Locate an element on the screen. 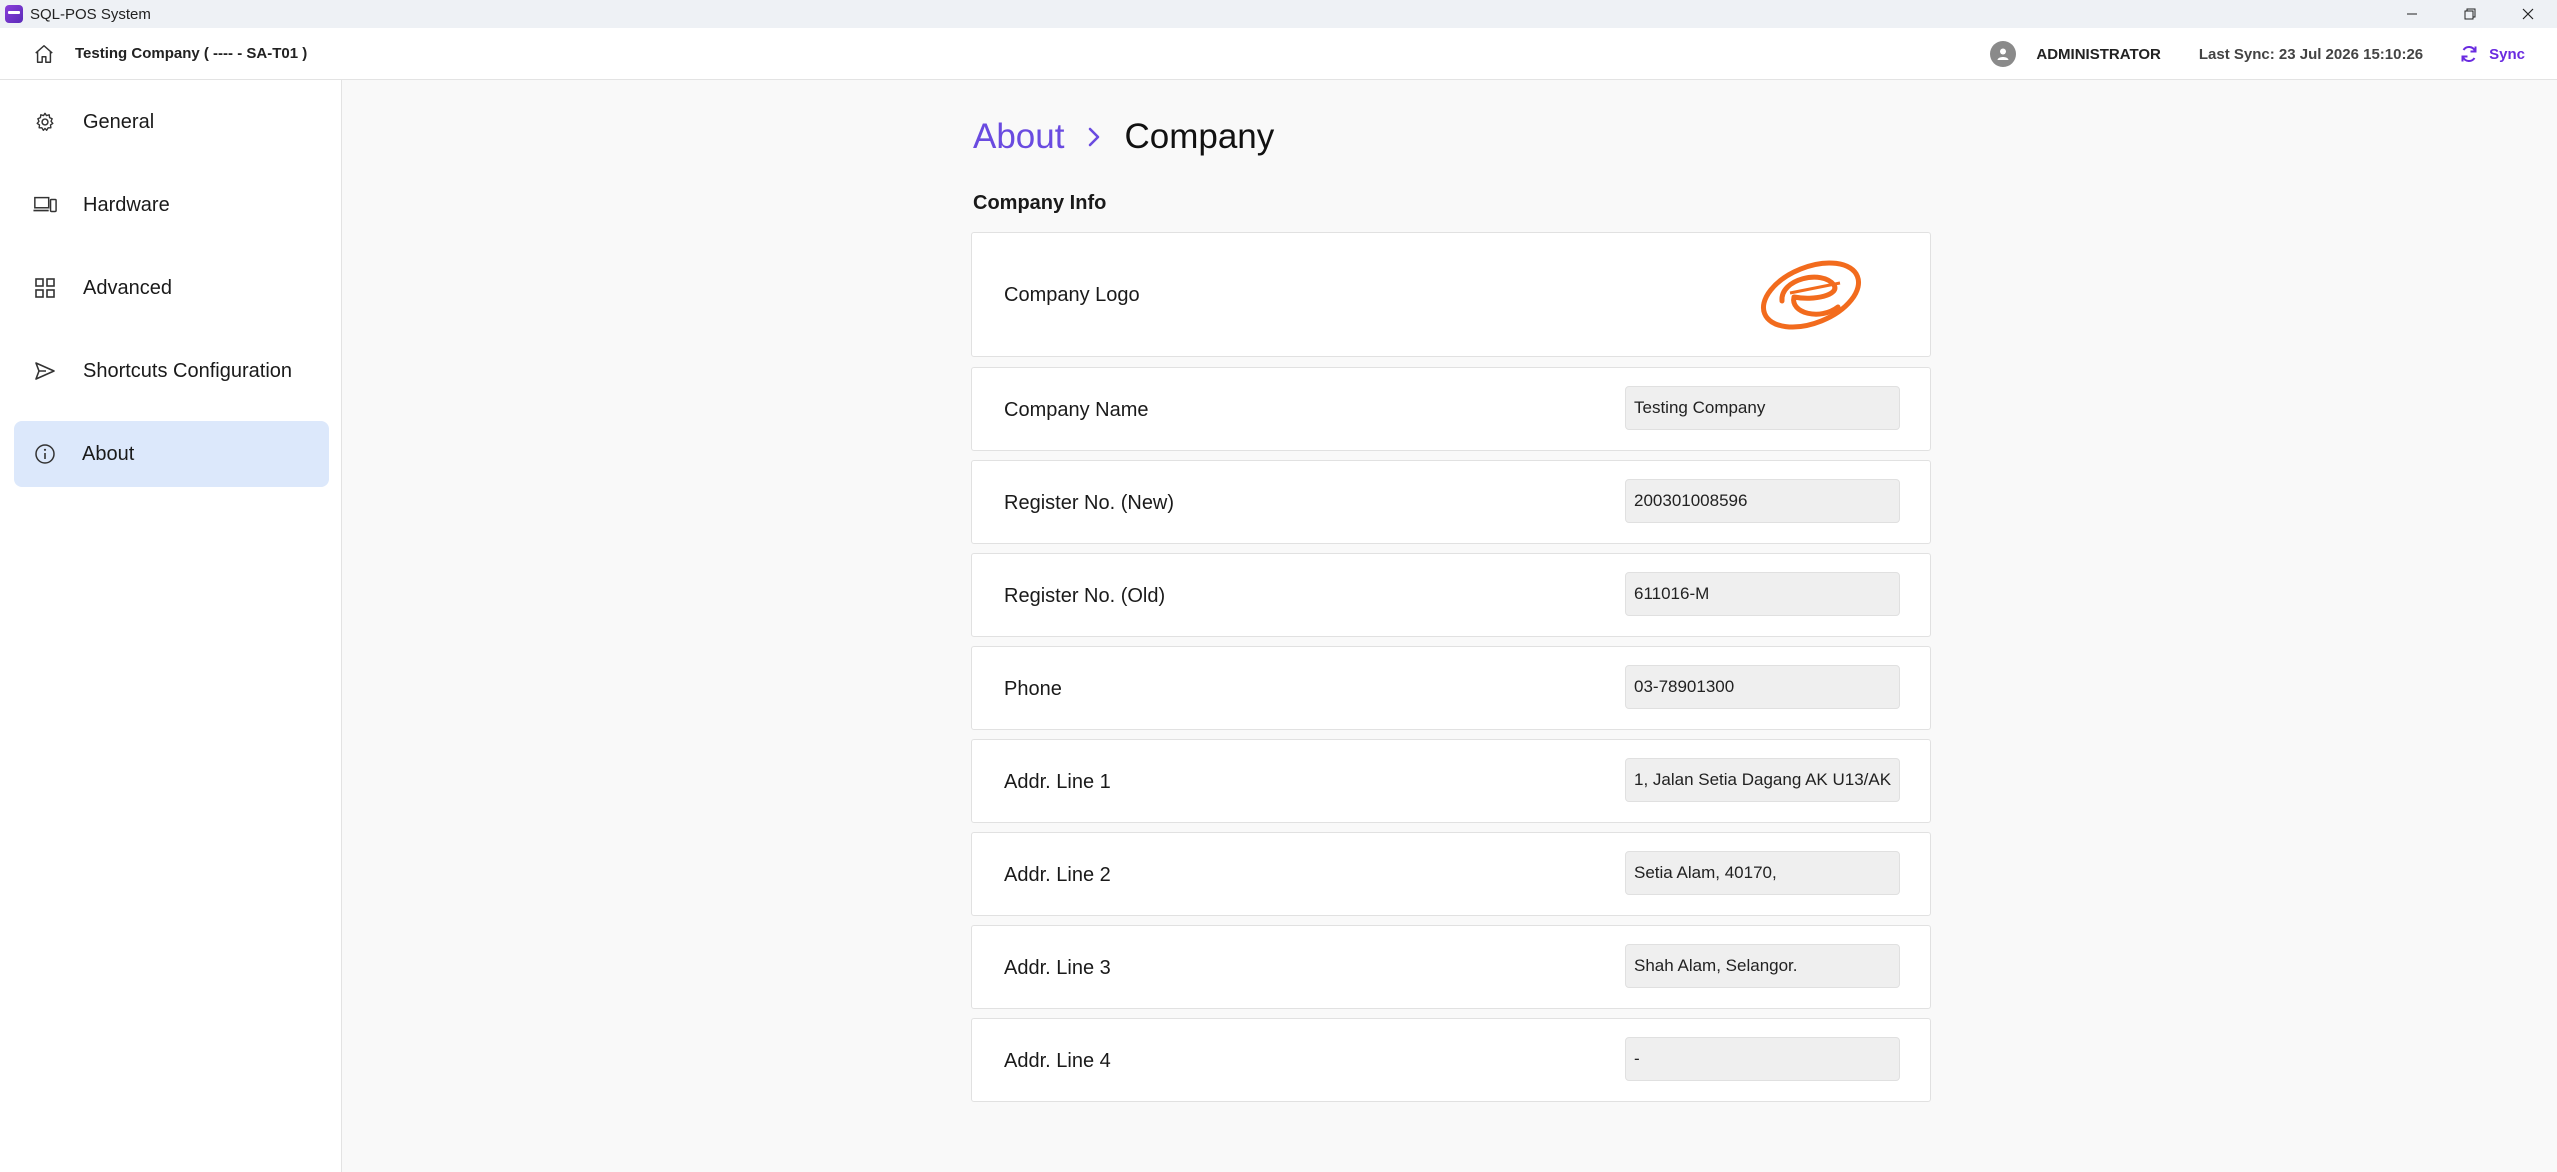 The width and height of the screenshot is (2557, 1172). gear-icon is located at coordinates (45, 122).